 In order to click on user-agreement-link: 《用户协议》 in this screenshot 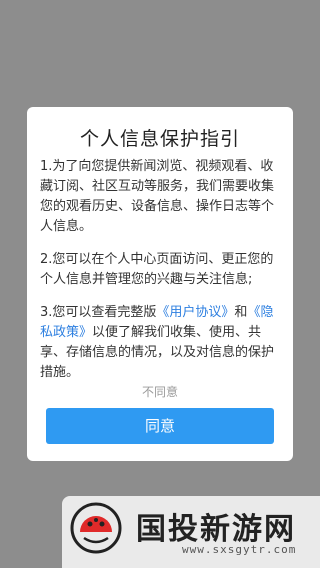, I will do `click(195, 312)`.